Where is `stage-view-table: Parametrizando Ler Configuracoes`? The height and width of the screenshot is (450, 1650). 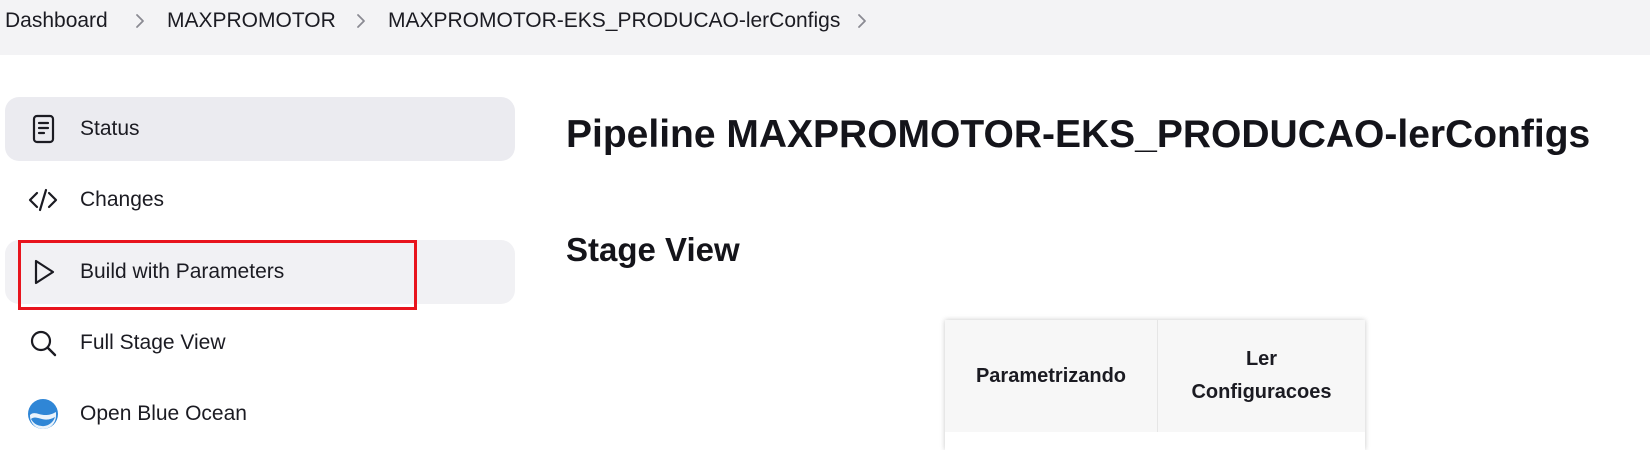
stage-view-table: Parametrizando Ler Configuracoes is located at coordinates (1155, 385).